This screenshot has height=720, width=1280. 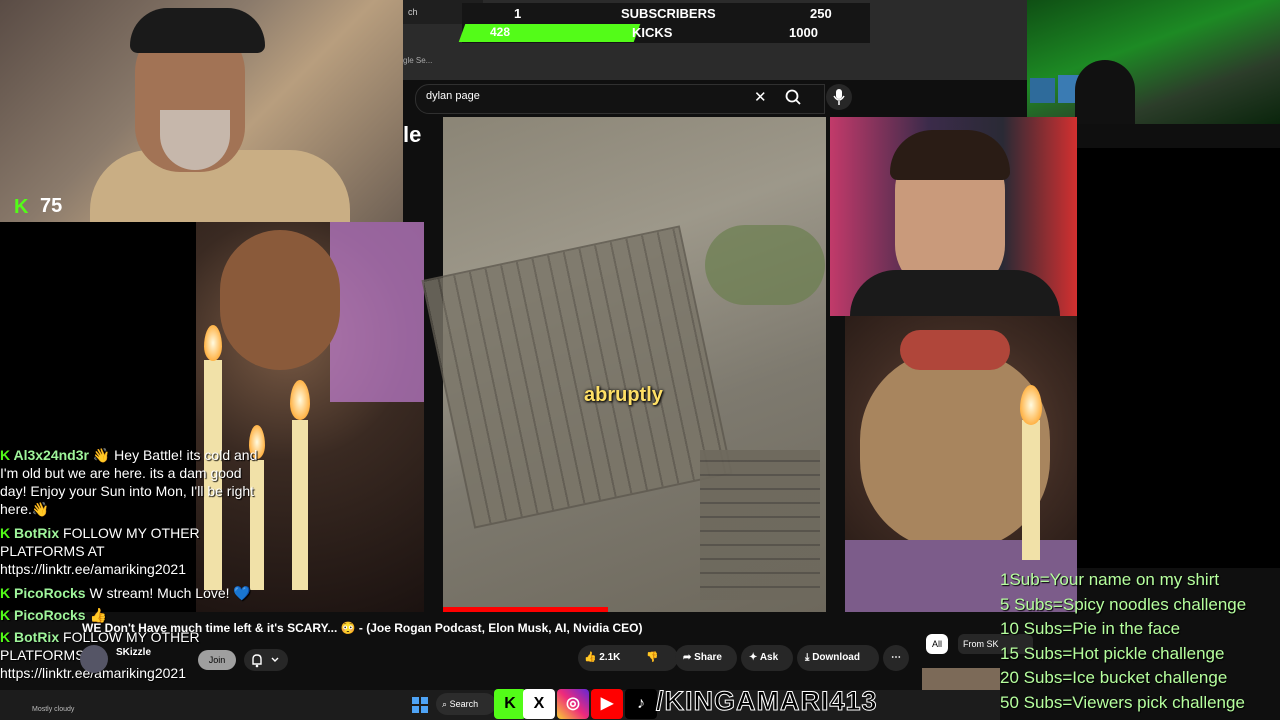 I want to click on kicks-current: 428, so click(x=500, y=32).